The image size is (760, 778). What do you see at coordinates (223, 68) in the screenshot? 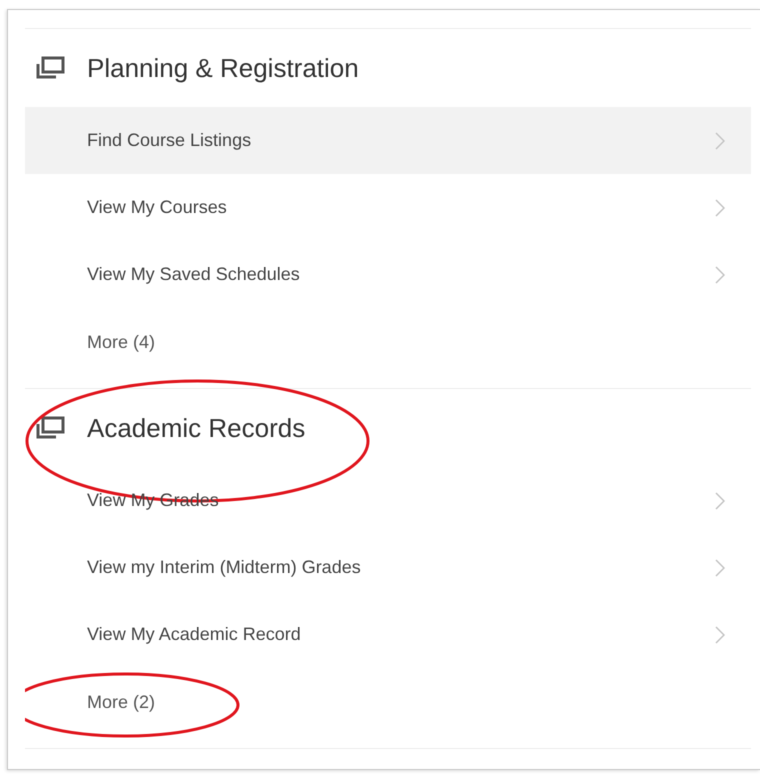
I see `section-title: Planning & Registration` at bounding box center [223, 68].